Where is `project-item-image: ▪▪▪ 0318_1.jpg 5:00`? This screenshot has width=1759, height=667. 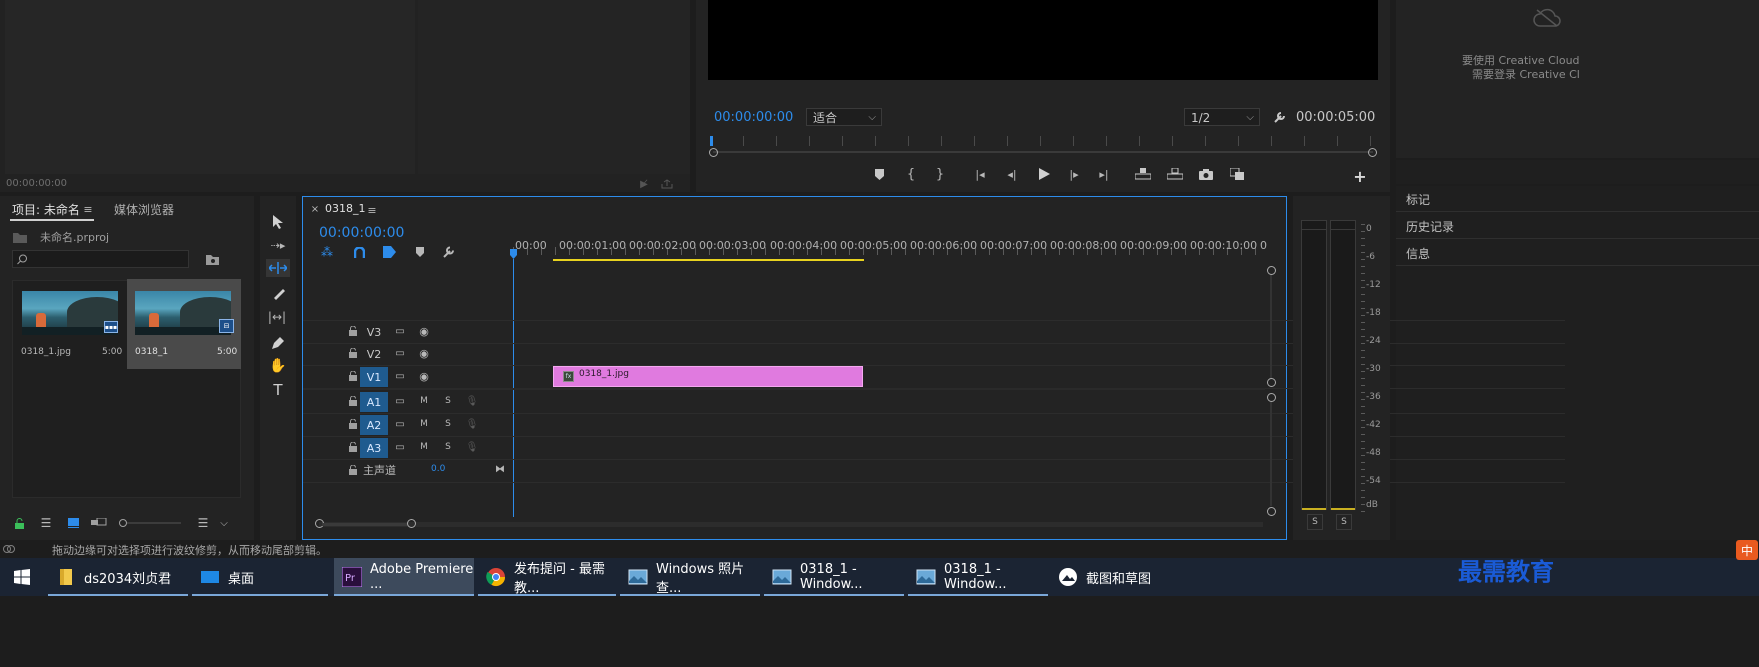 project-item-image: ▪▪▪ 0318_1.jpg 5:00 is located at coordinates (70, 325).